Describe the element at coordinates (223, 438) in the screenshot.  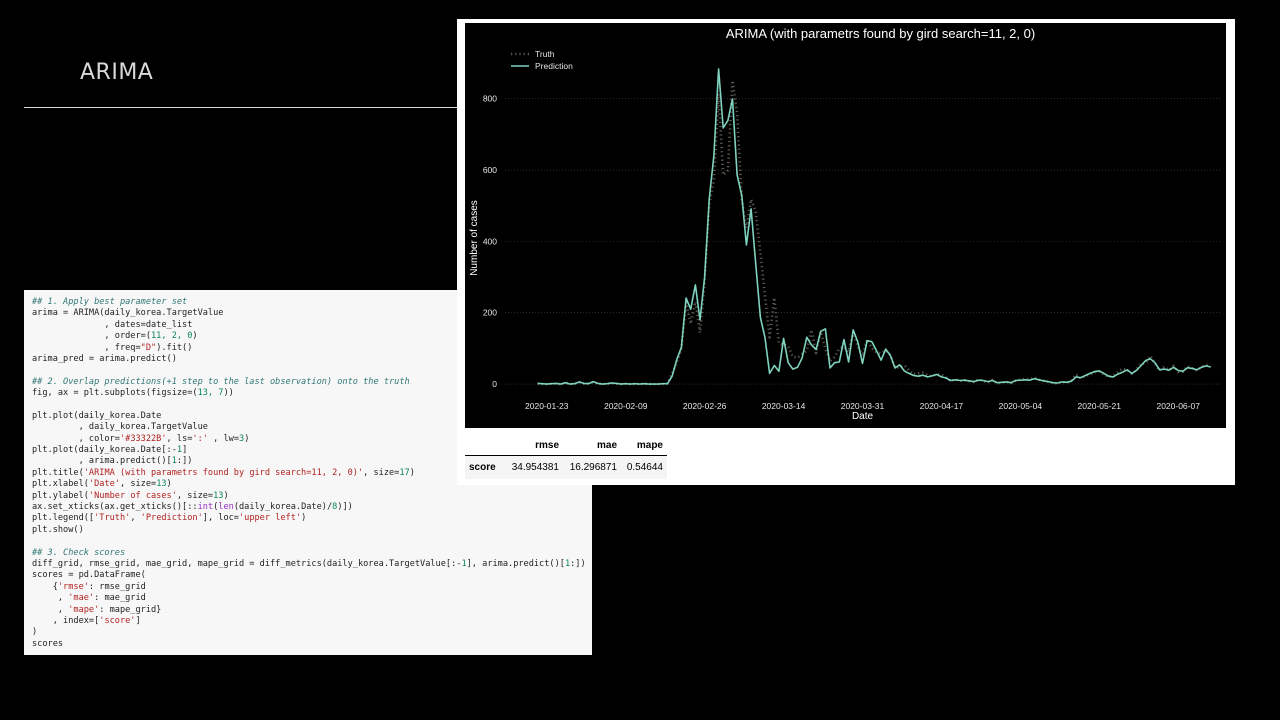
I see `code-token: , lw=` at that location.